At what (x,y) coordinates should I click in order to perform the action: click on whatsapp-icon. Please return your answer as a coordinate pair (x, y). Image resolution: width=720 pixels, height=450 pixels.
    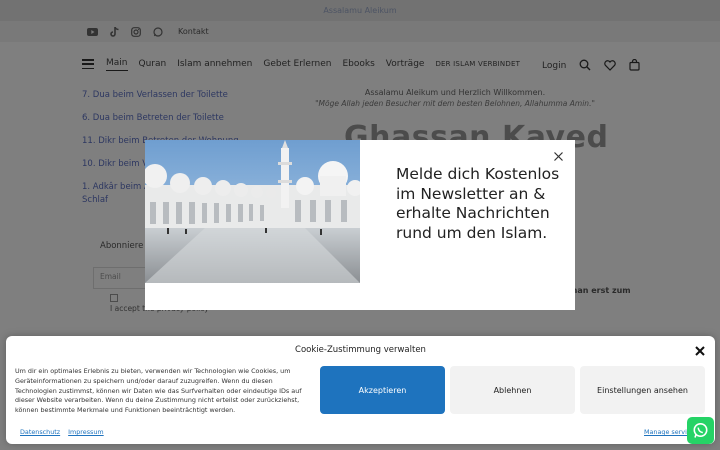
    Looking at the image, I should click on (700, 430).